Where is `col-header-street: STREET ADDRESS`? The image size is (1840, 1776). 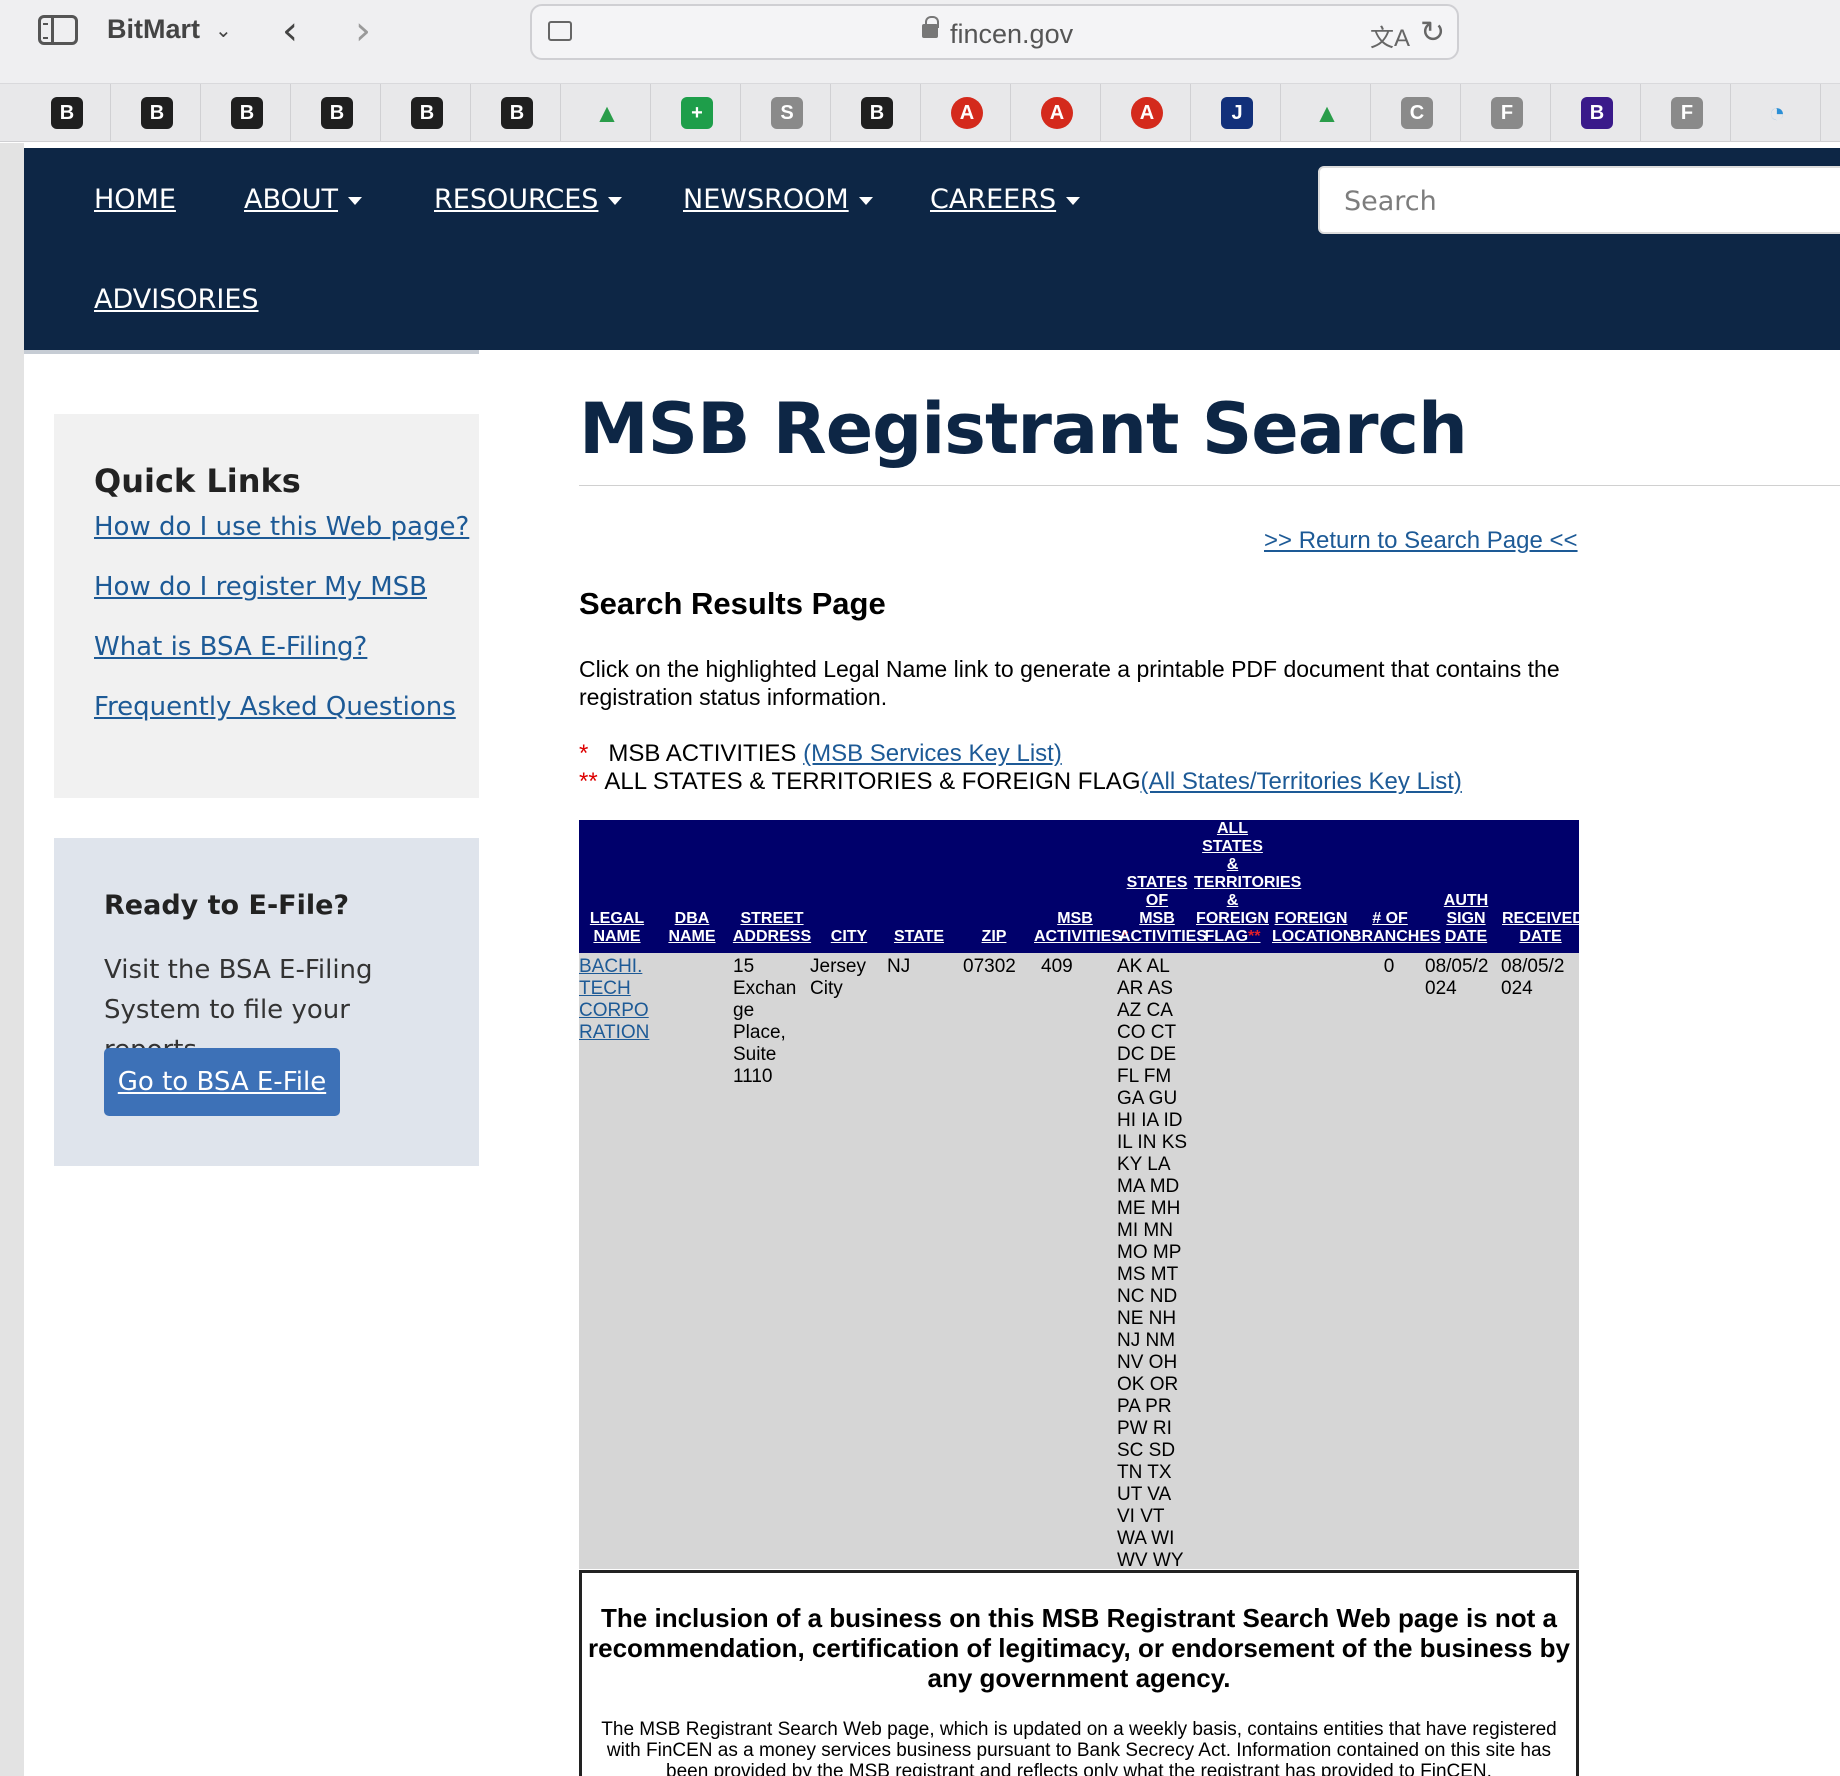
col-header-street: STREET ADDRESS is located at coordinates (772, 928).